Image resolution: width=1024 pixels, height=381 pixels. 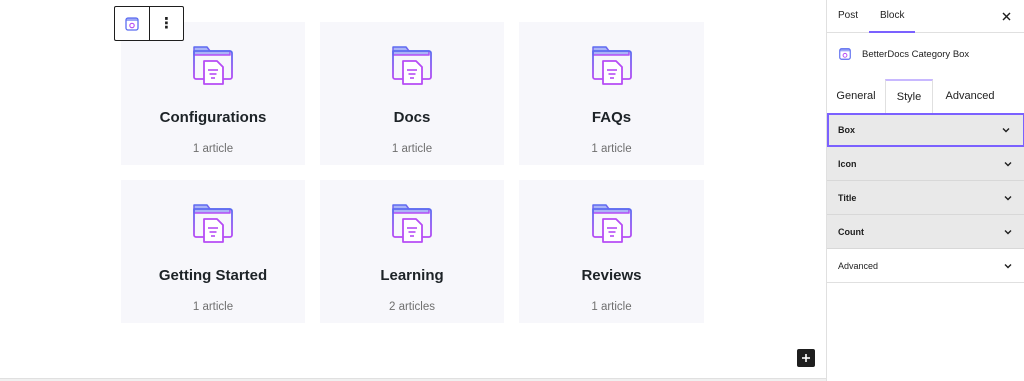 I want to click on category-title: FAQs, so click(x=611, y=117).